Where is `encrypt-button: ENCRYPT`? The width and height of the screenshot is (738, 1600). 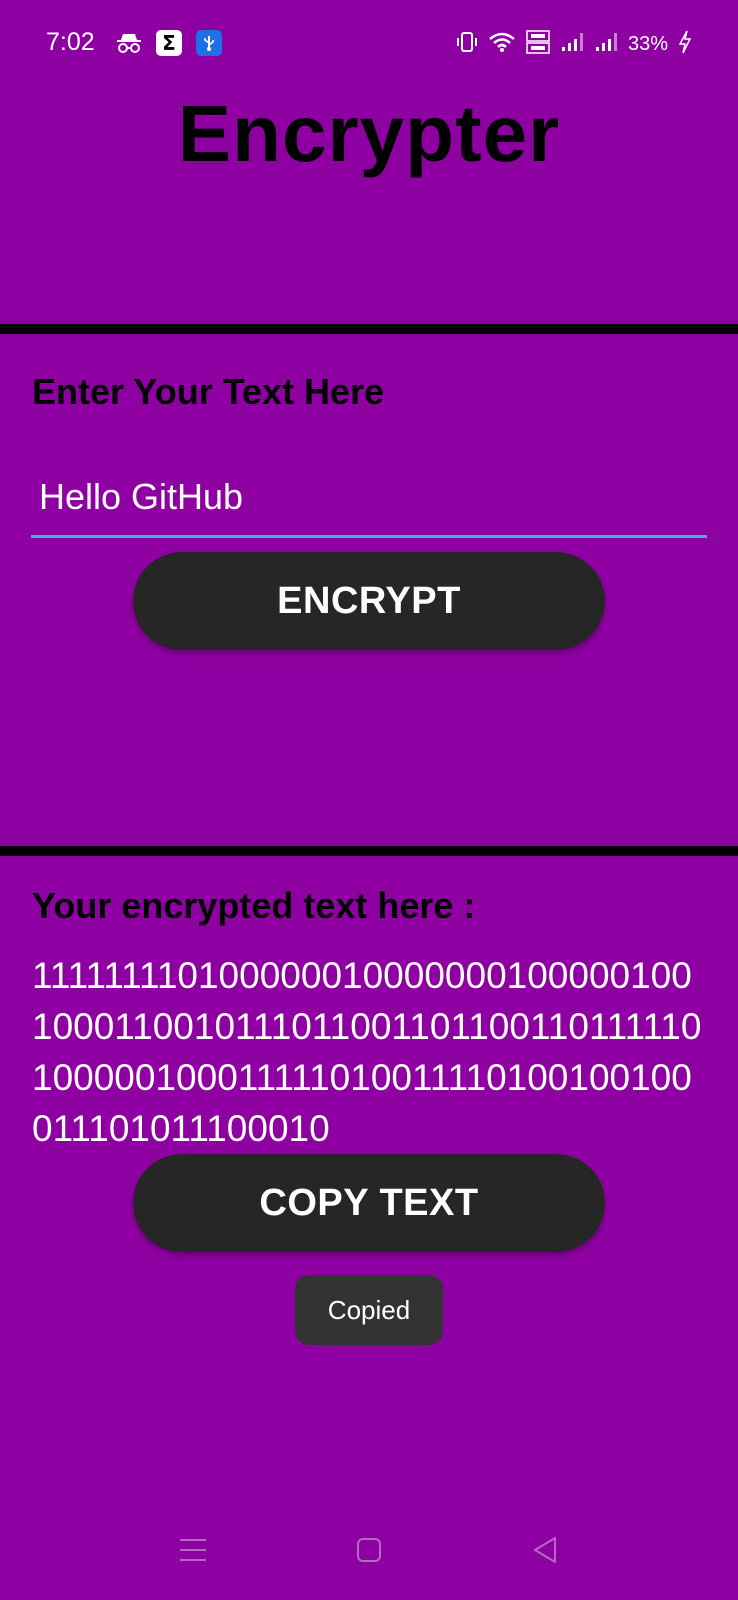
encrypt-button: ENCRYPT is located at coordinates (369, 601).